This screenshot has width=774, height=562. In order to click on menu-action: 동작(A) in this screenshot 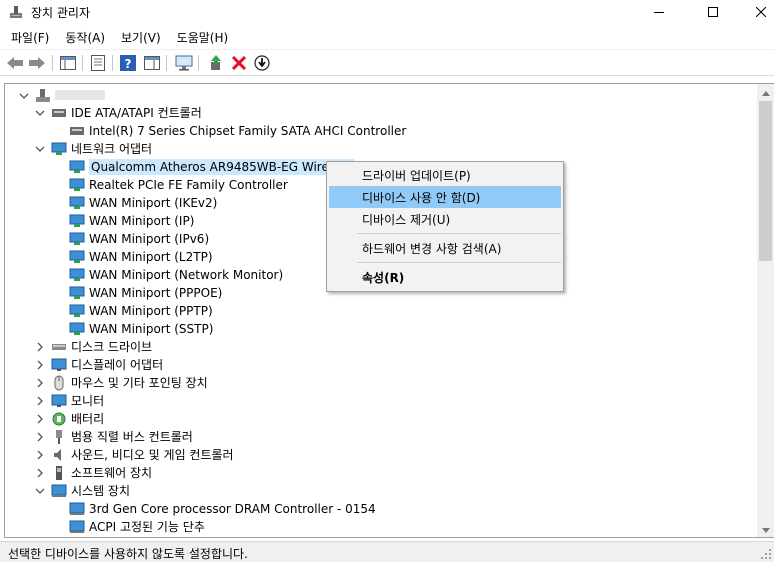, I will do `click(85, 37)`.